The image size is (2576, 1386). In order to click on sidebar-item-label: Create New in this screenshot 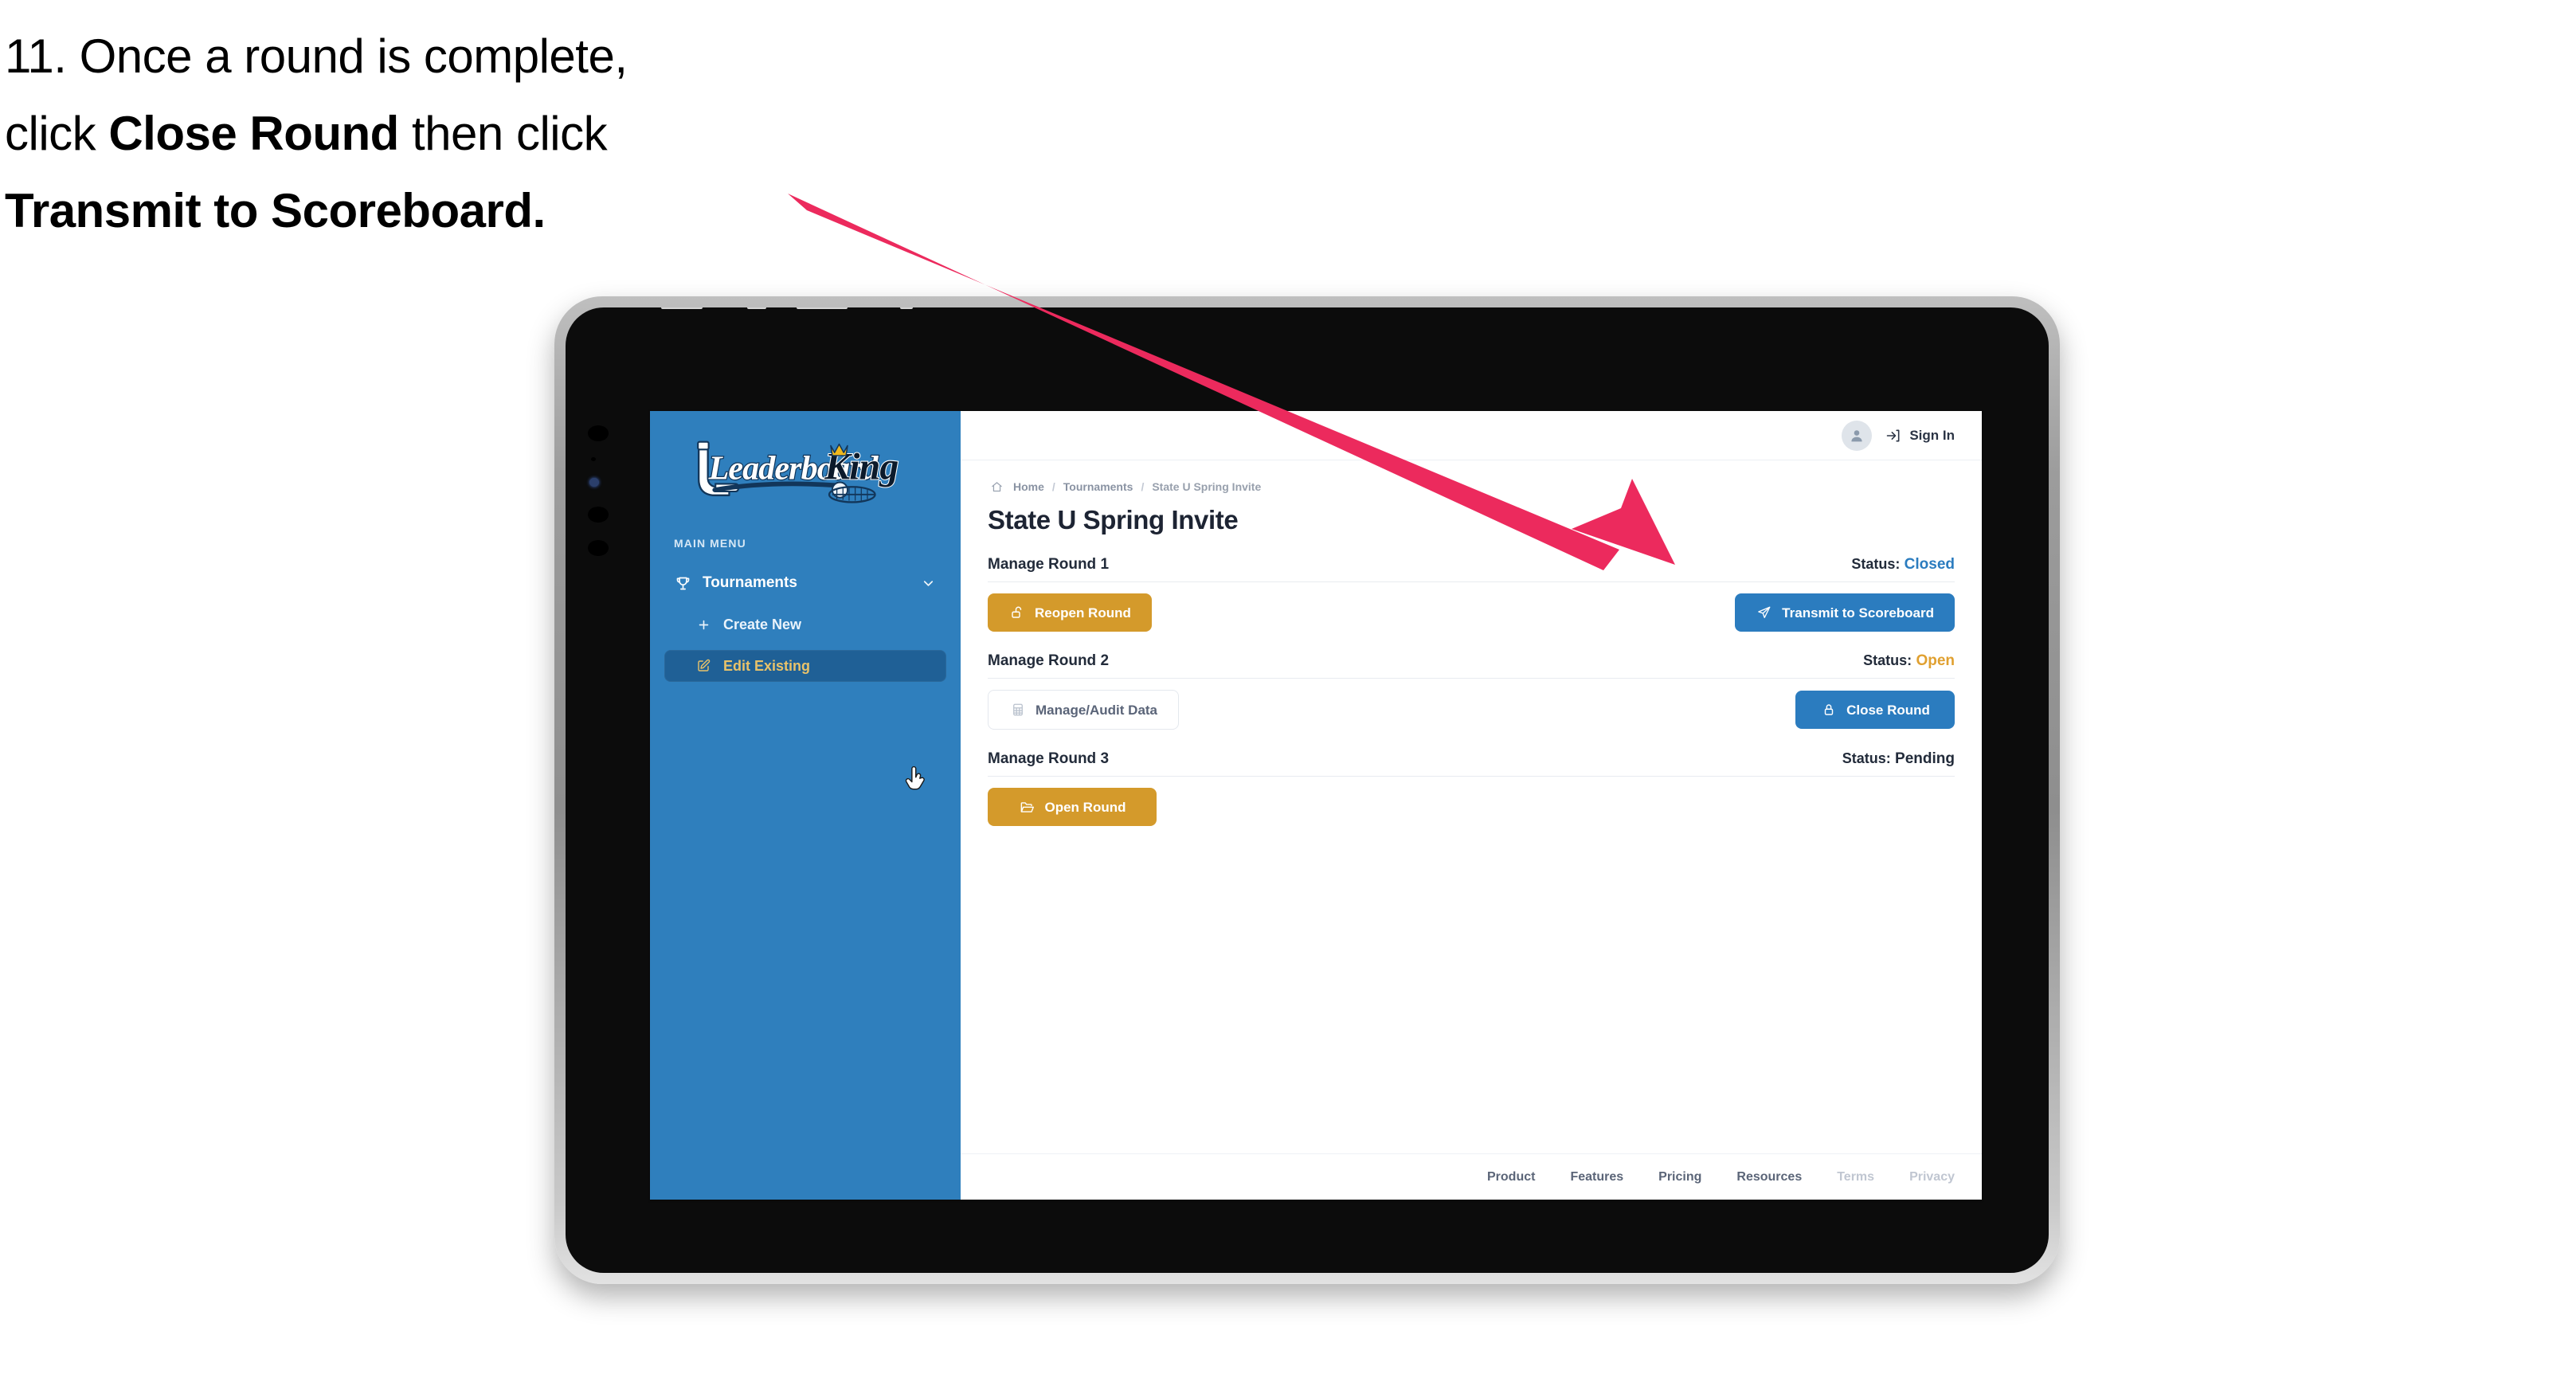, I will do `click(762, 624)`.